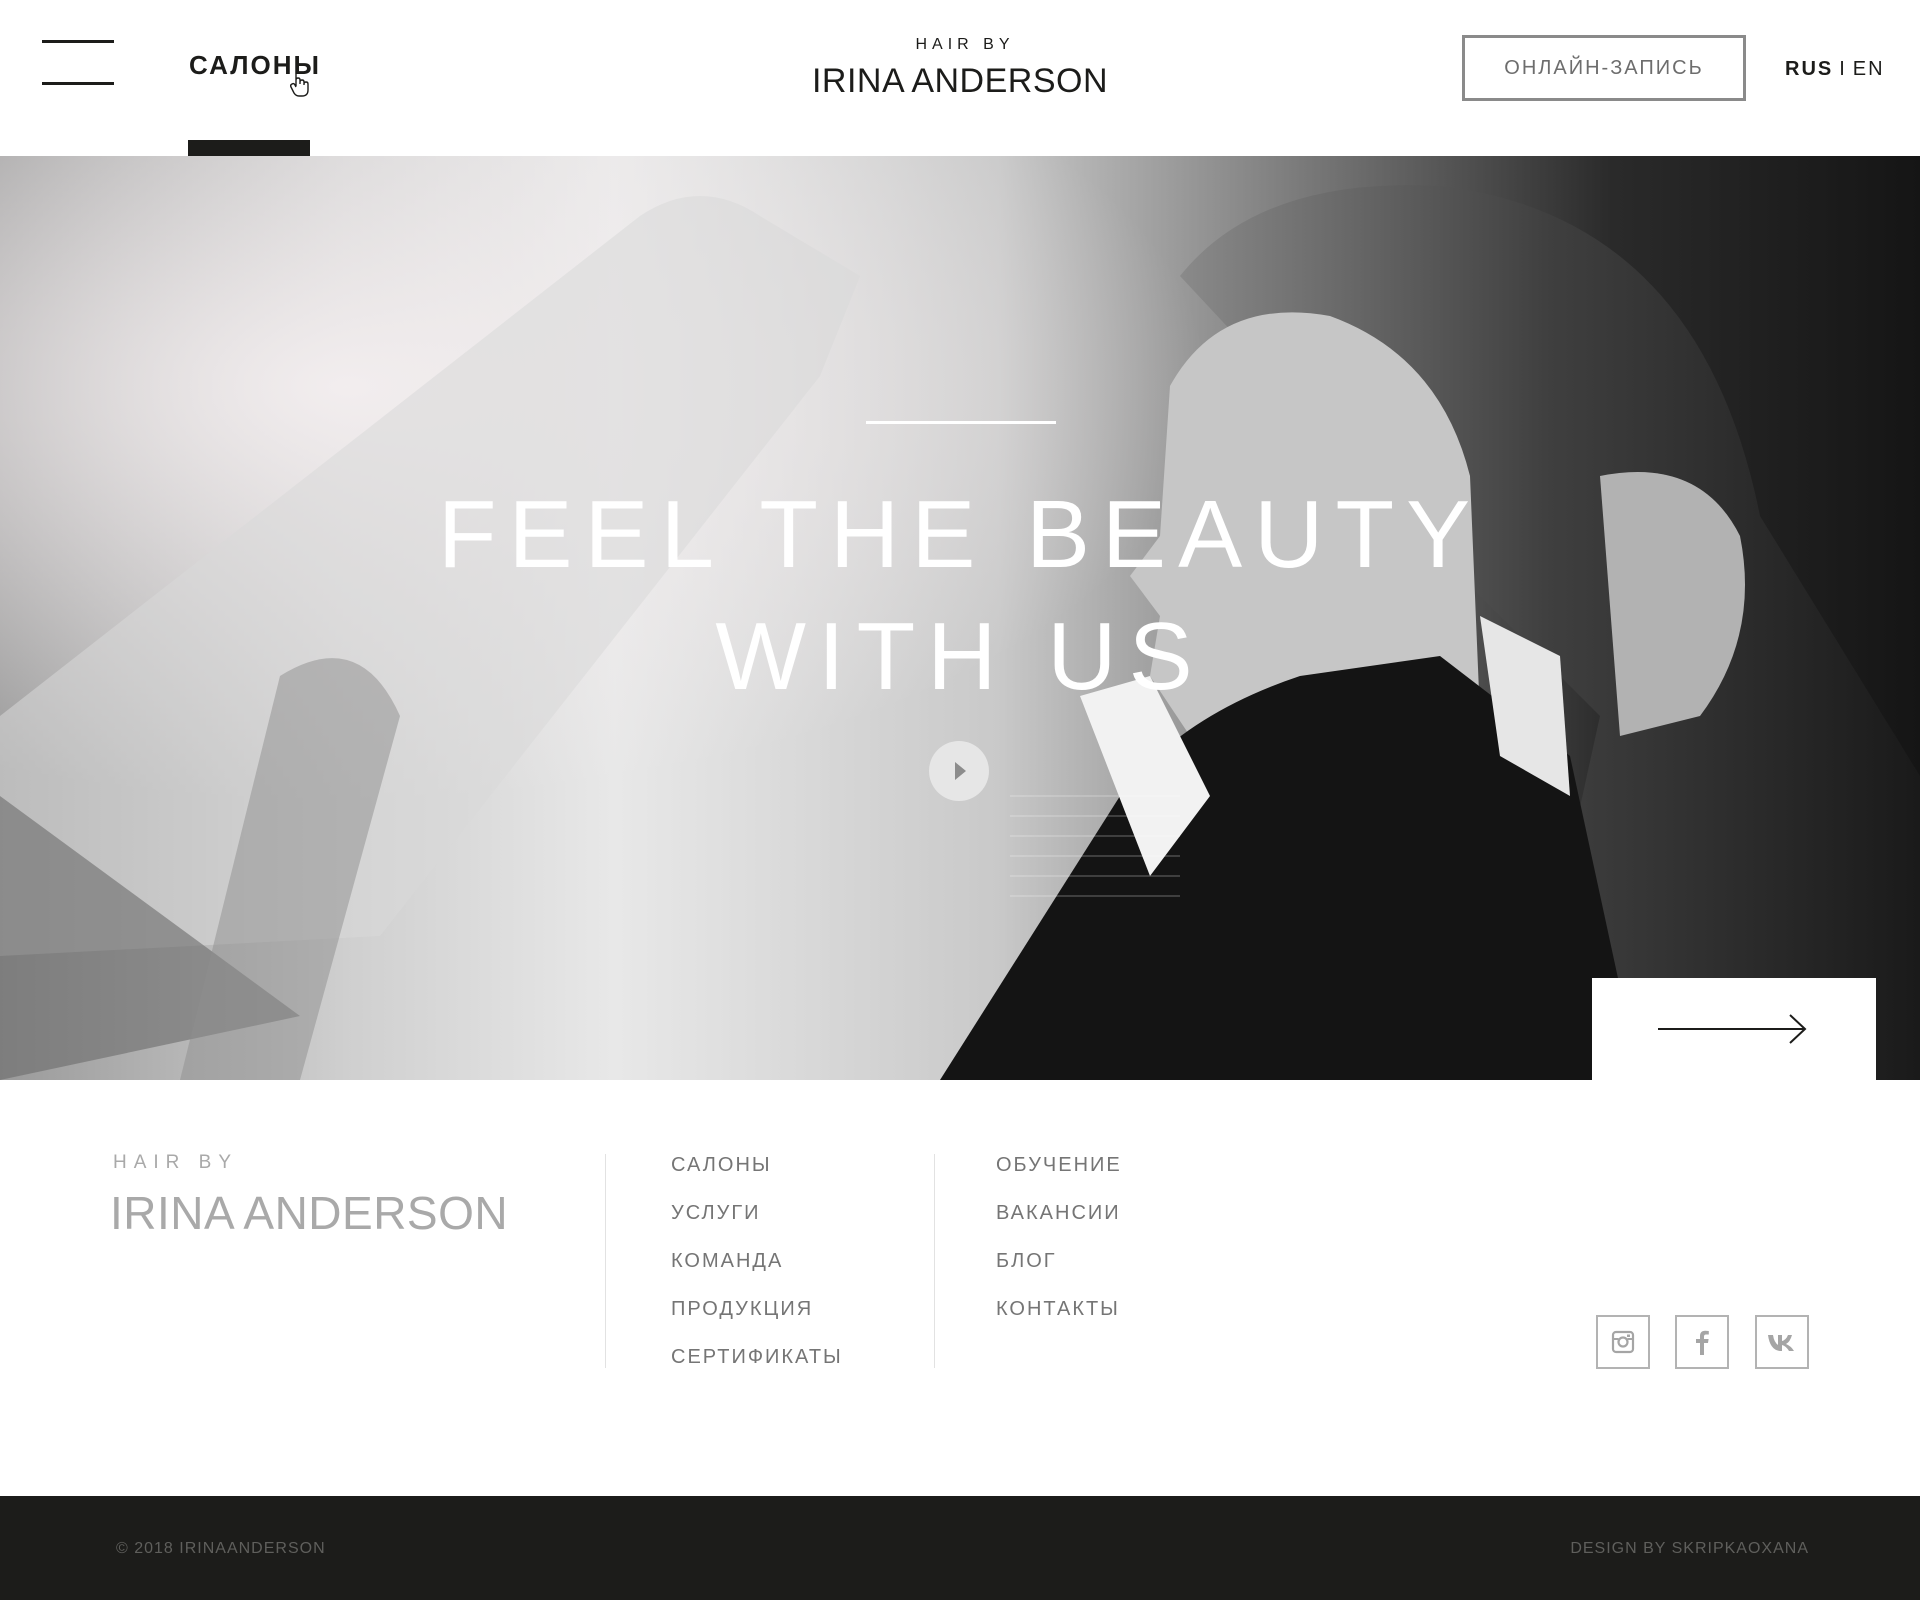 This screenshot has height=1600, width=1920. I want to click on lang-rus-link: RUS, so click(1809, 69).